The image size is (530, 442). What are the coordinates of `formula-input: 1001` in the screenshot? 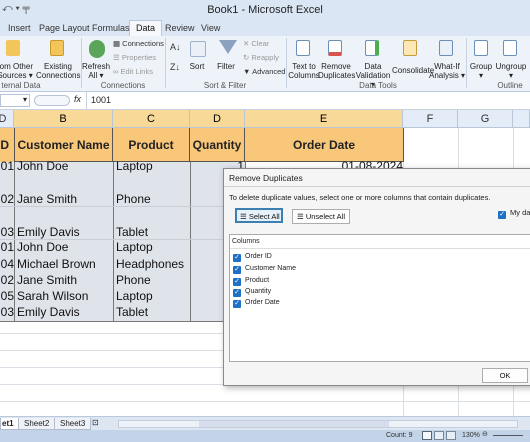 It's located at (308, 100).